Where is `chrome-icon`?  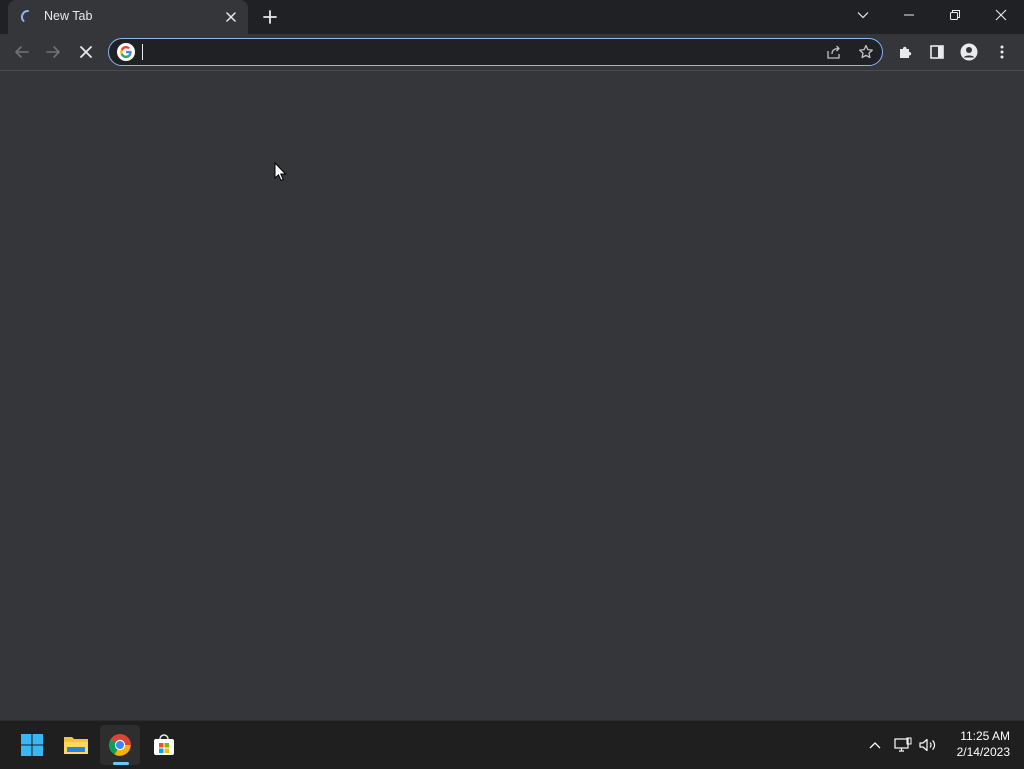 chrome-icon is located at coordinates (120, 745).